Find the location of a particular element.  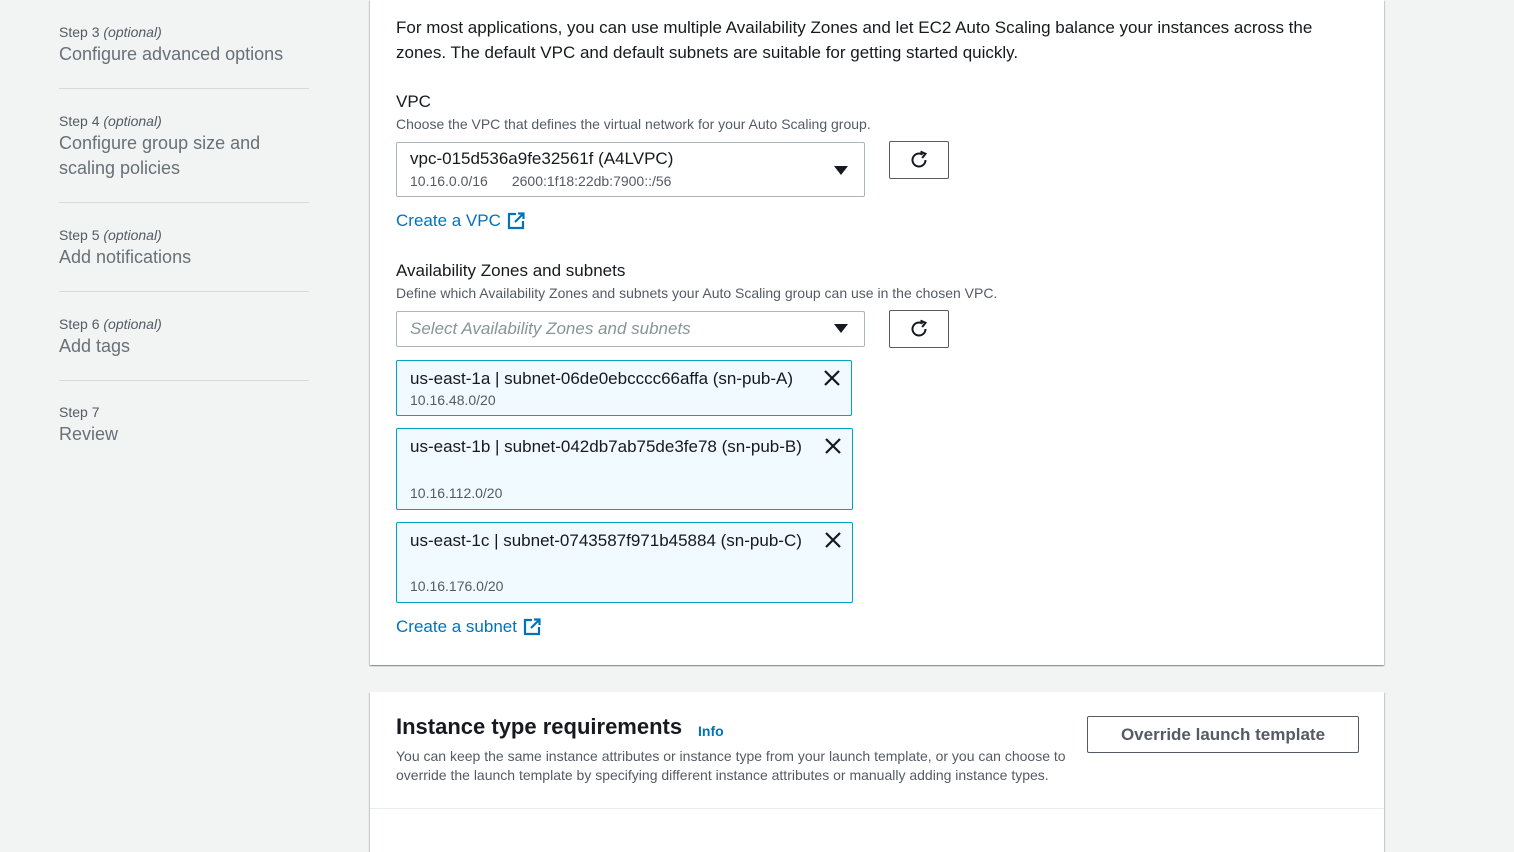

step-title: Configure advanced options is located at coordinates (184, 54).